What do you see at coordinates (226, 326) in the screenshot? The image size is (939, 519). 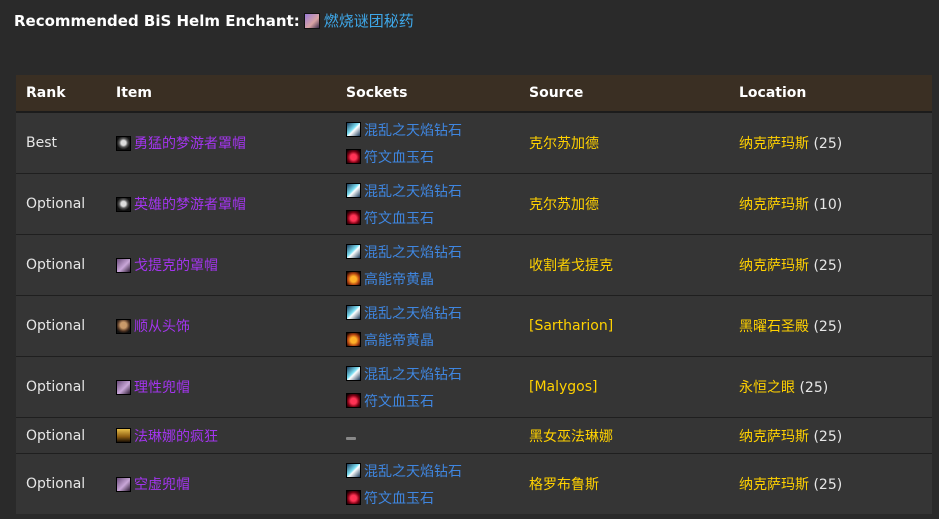 I see `item-link: 顺从头饰` at bounding box center [226, 326].